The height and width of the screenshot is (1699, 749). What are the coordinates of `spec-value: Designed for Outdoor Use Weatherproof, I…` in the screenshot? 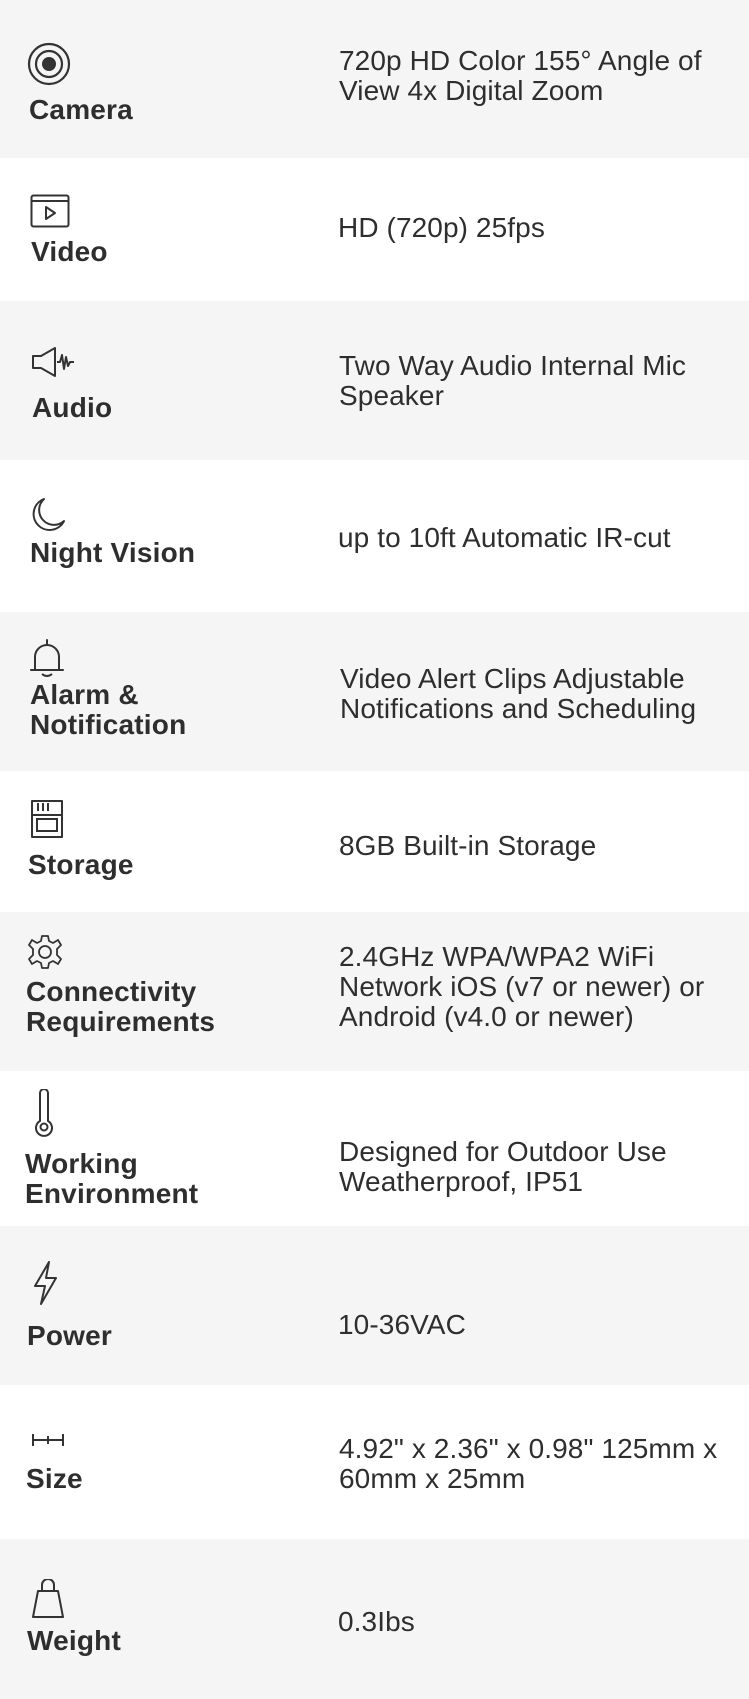 It's located at (503, 1166).